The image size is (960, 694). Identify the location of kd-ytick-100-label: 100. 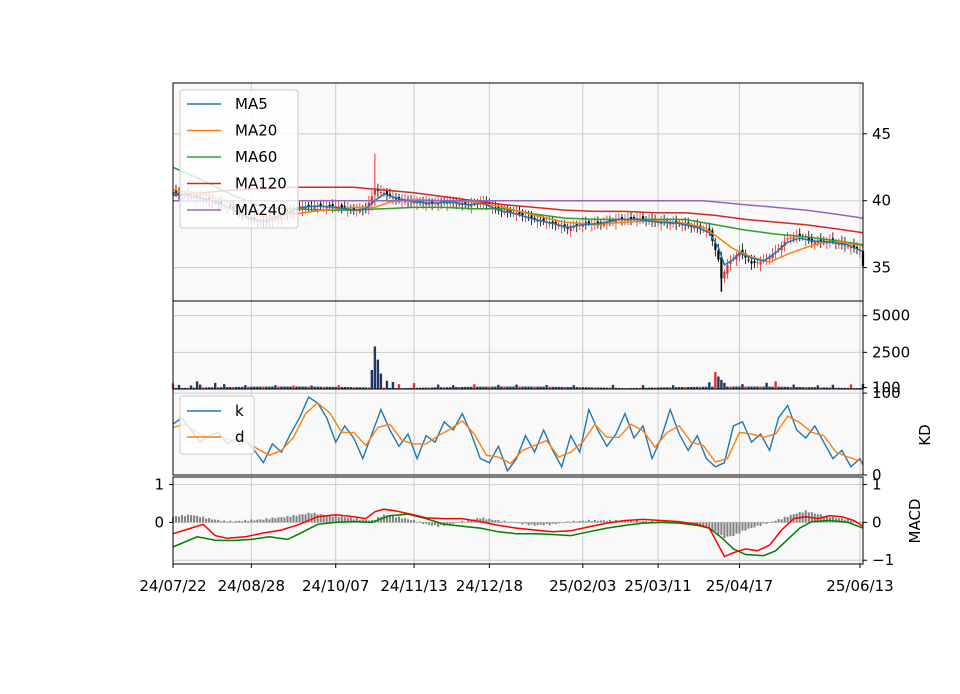
(886, 393).